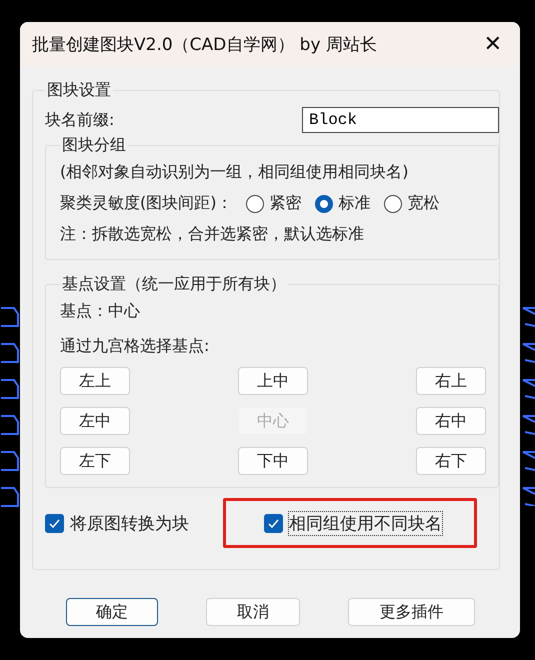 Image resolution: width=535 pixels, height=660 pixels. What do you see at coordinates (235, 172) in the screenshot?
I see `description-text: (相邻对象自动识别为一组，相同组使用相同块名)` at bounding box center [235, 172].